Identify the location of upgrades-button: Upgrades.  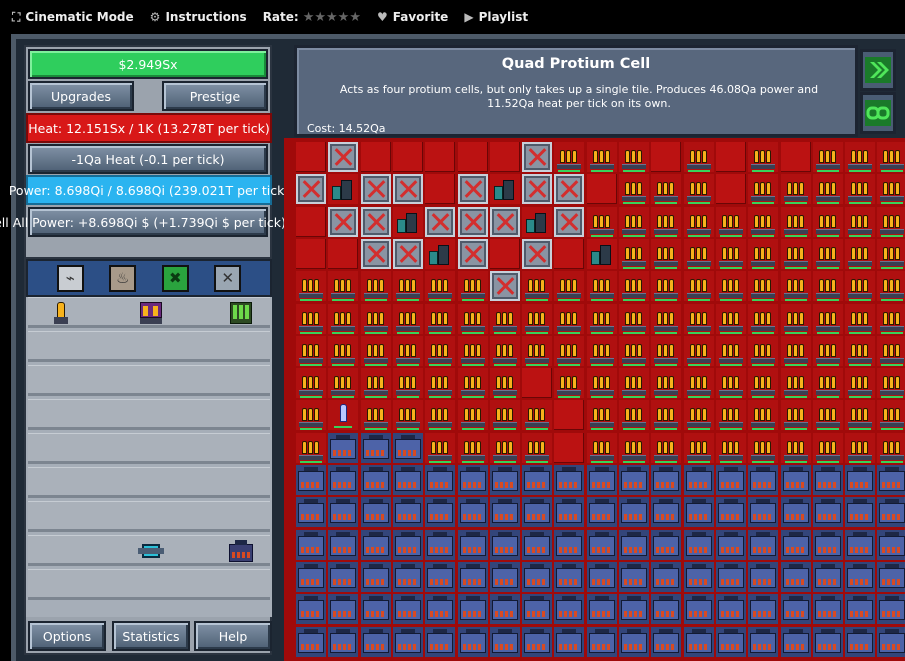
(81, 96).